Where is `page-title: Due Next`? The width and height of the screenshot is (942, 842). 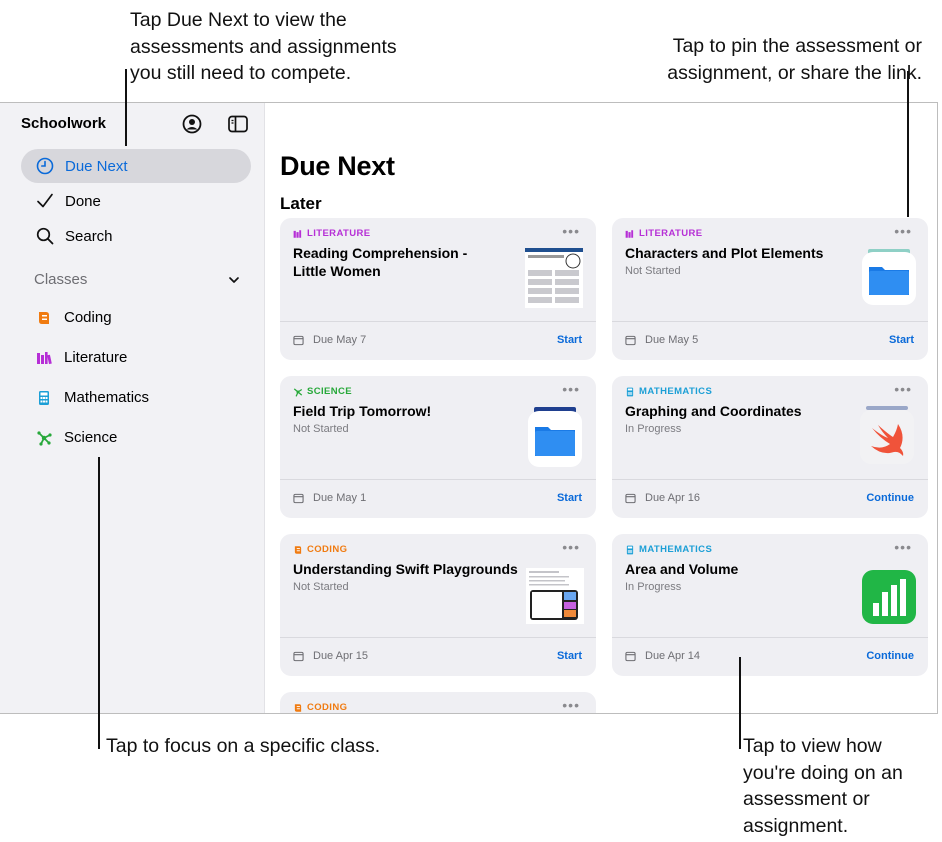 page-title: Due Next is located at coordinates (337, 166).